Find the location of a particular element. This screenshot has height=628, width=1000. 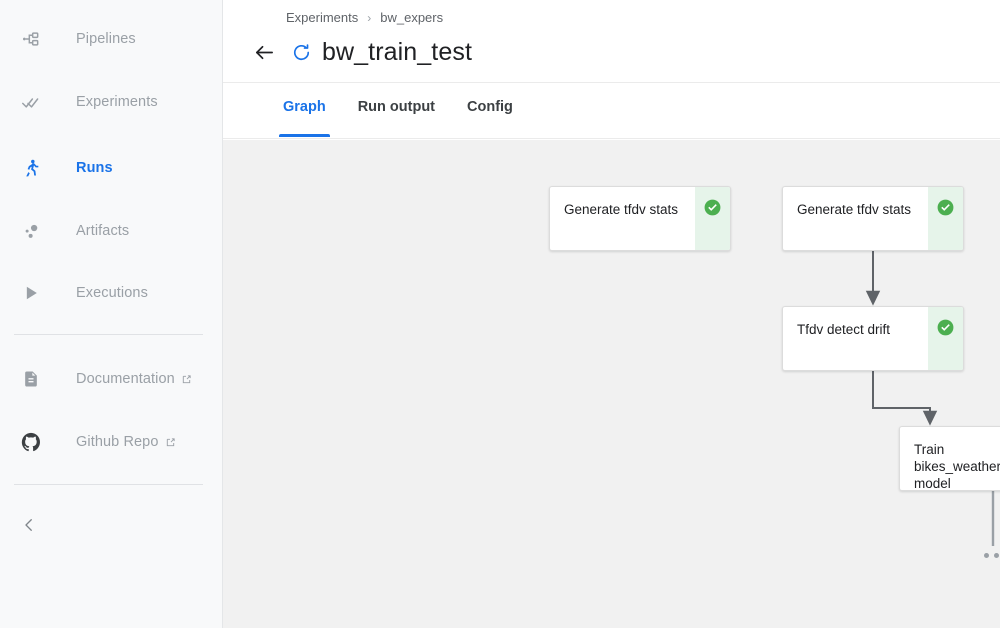

tab-label: Graph is located at coordinates (304, 107).